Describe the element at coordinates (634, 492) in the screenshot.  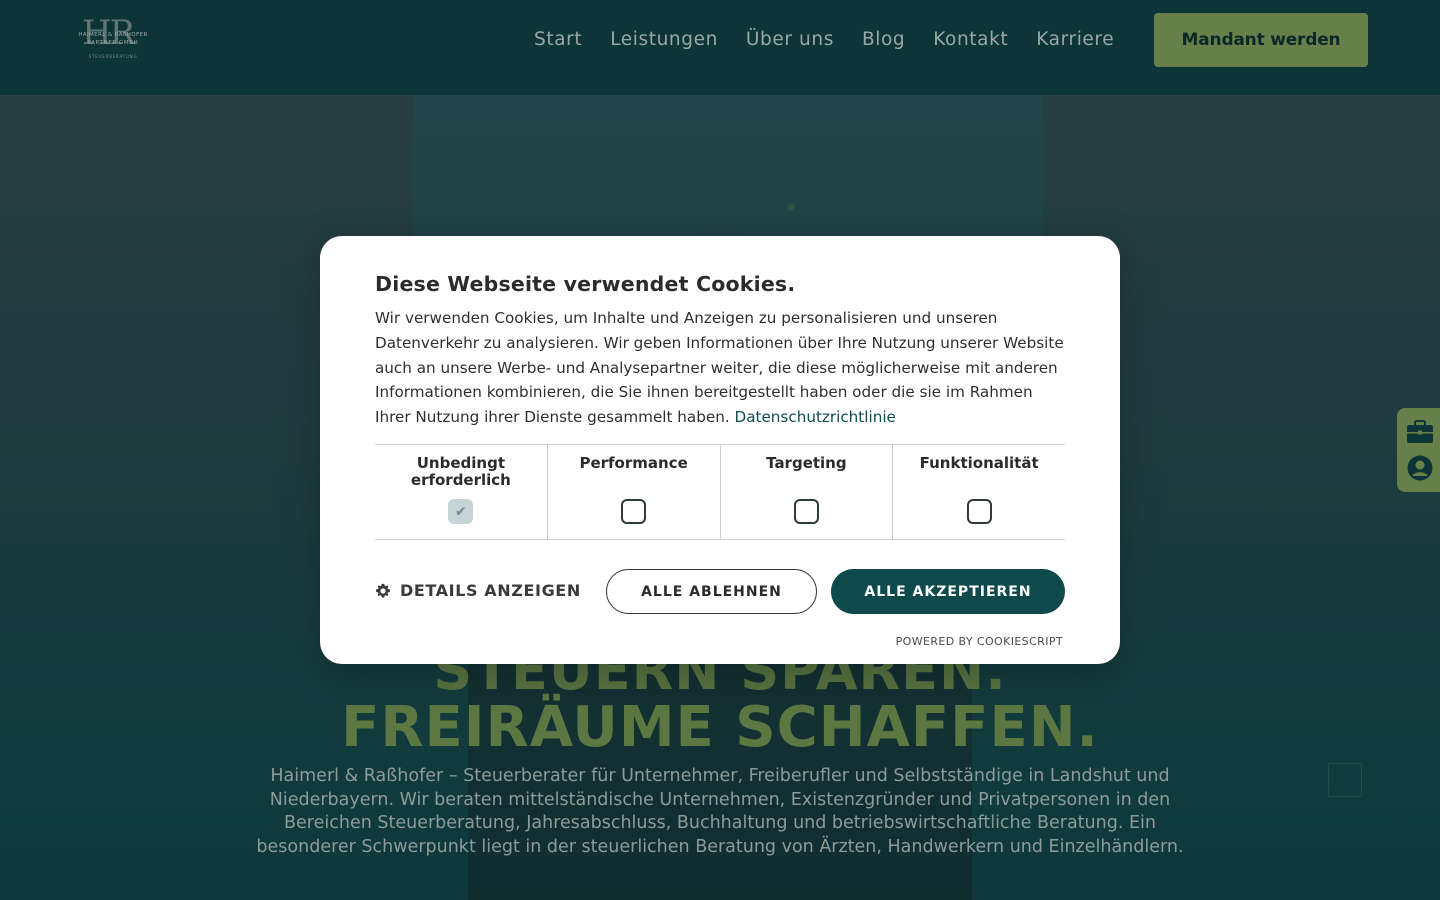
I see `cookie-category-performance: Performance` at that location.